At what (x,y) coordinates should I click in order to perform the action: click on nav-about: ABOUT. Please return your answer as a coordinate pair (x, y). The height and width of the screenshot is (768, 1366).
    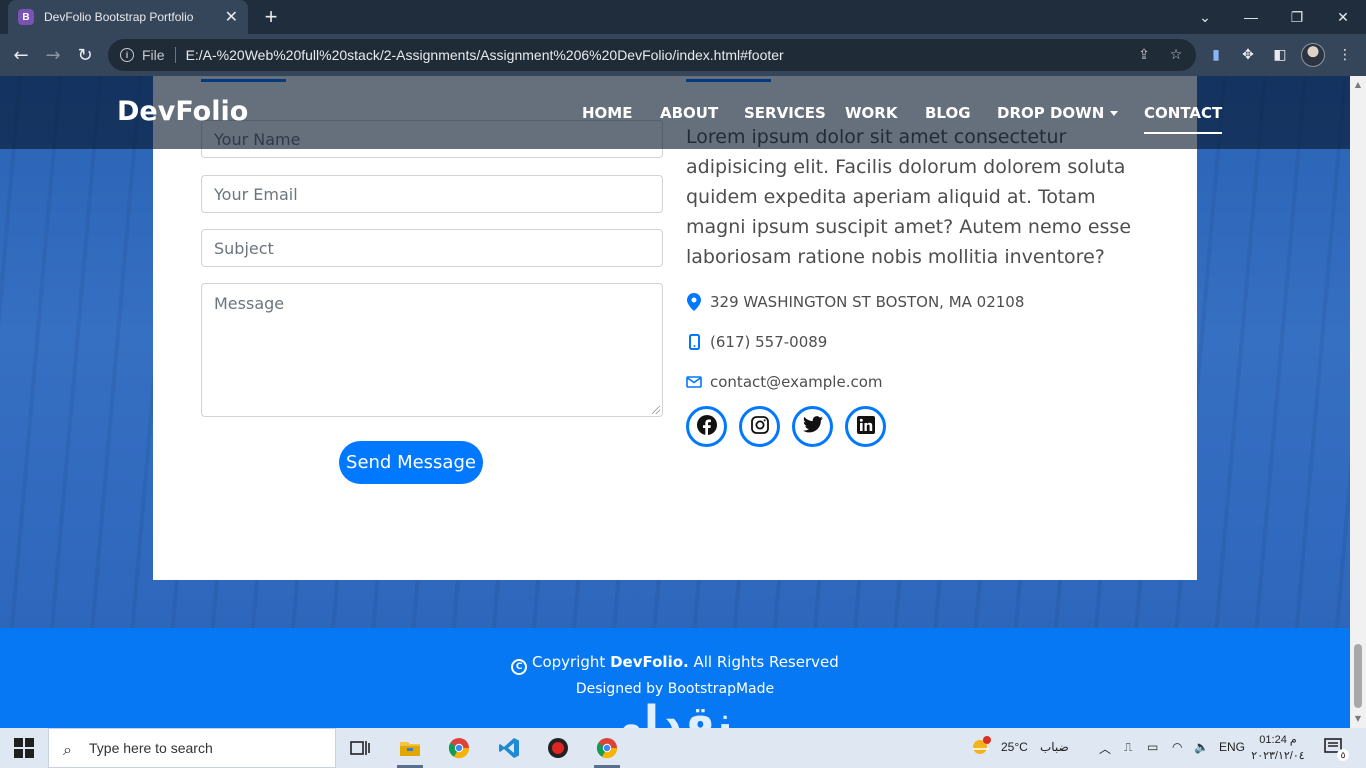
    Looking at the image, I should click on (689, 113).